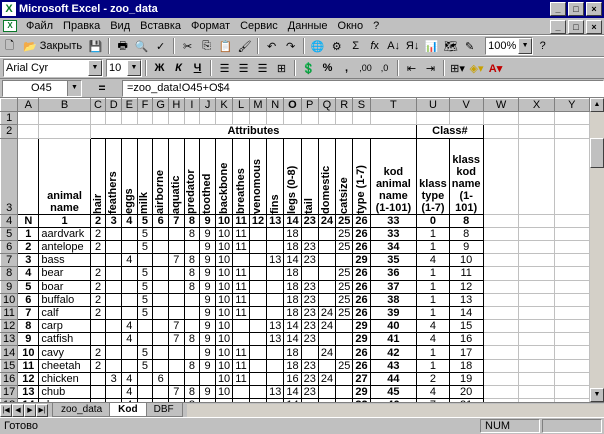  What do you see at coordinates (187, 46) in the screenshot?
I see `cut-icon: ✂` at bounding box center [187, 46].